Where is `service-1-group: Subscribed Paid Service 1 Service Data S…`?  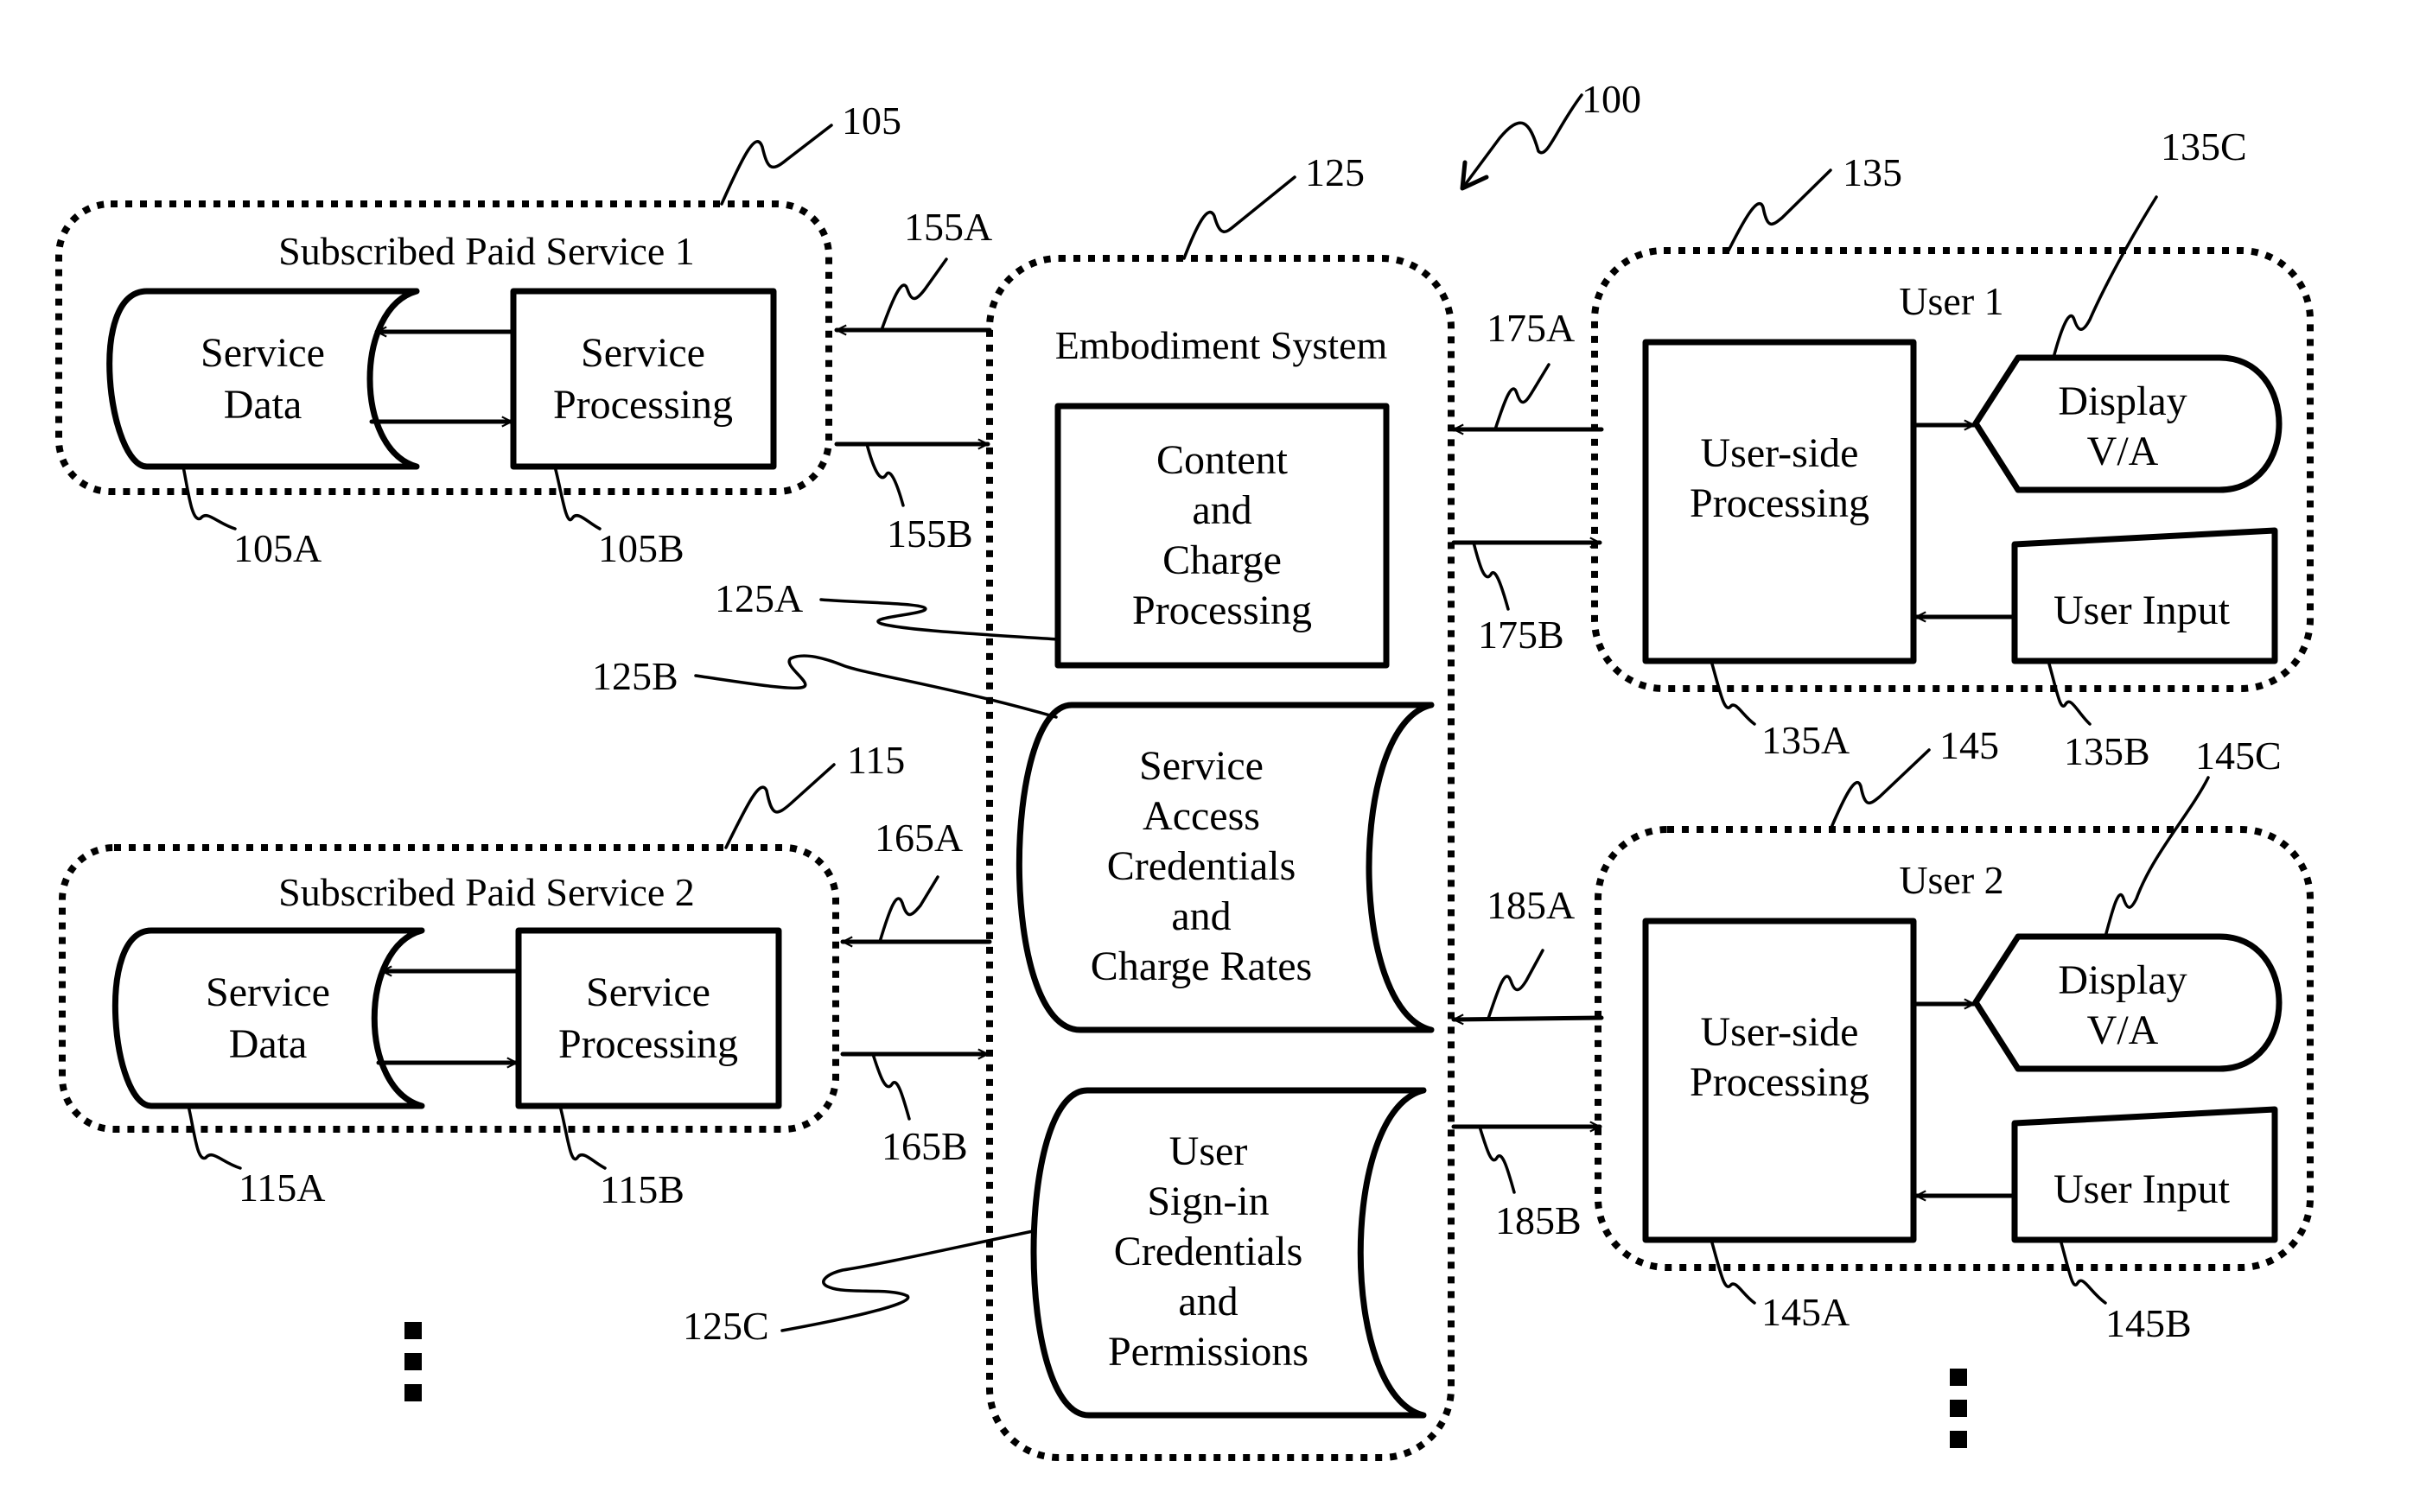 service-1-group: Subscribed Paid Service 1 Service Data S… is located at coordinates (478, 334).